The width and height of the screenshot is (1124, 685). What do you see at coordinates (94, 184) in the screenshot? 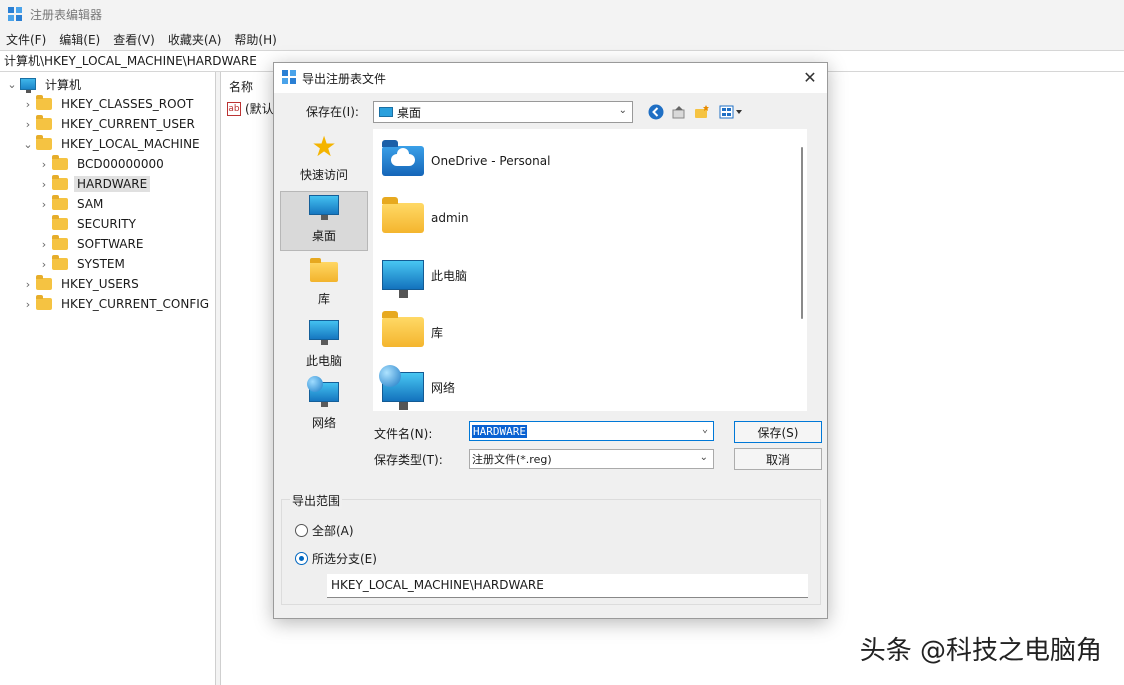
I see `tree-item-selected: › HARDWARE` at bounding box center [94, 184].